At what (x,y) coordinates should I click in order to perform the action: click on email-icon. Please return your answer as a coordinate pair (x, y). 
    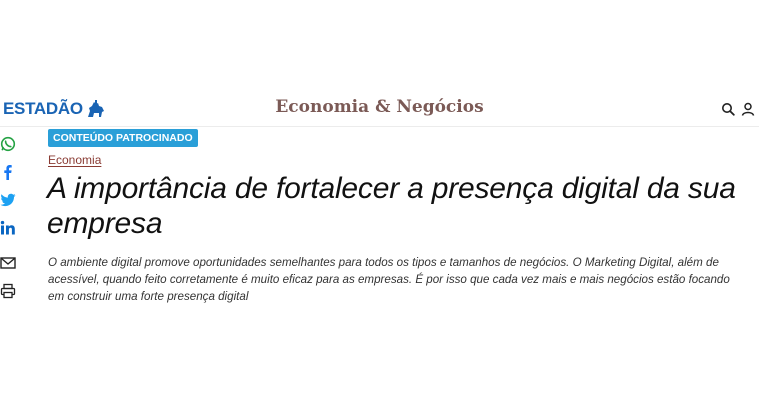
    Looking at the image, I should click on (8, 263).